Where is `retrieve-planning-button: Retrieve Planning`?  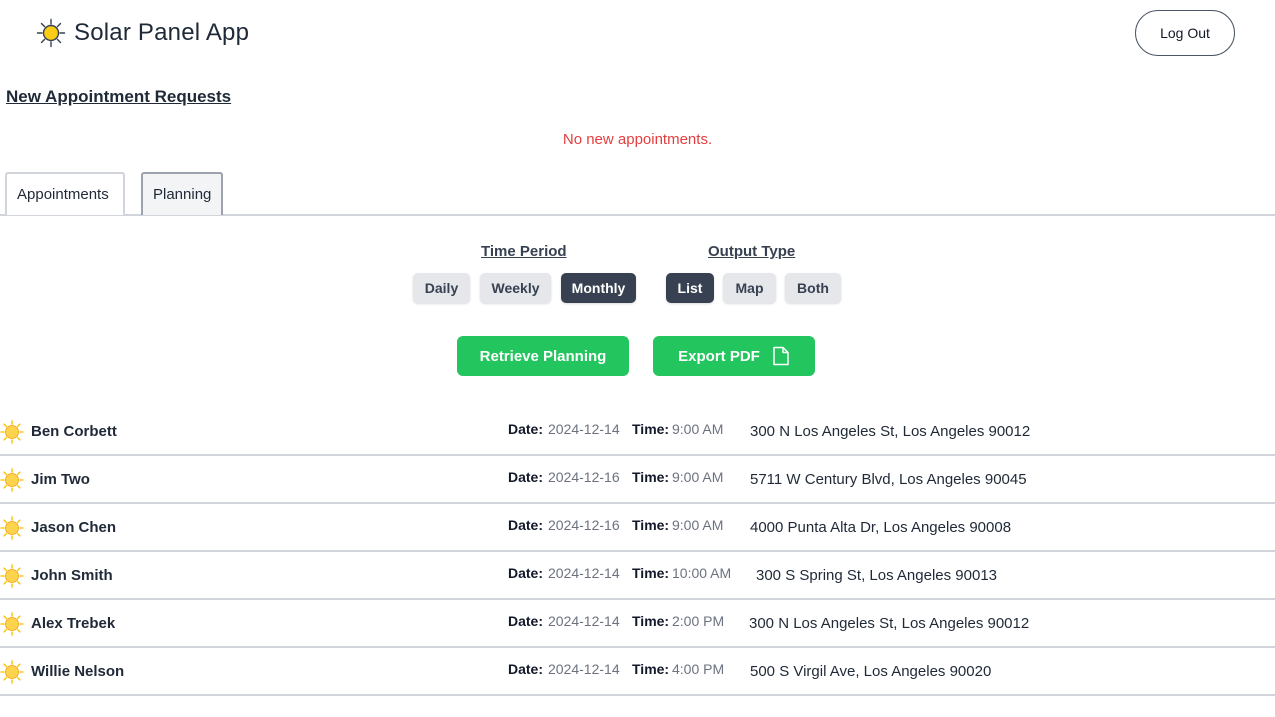 retrieve-planning-button: Retrieve Planning is located at coordinates (543, 356).